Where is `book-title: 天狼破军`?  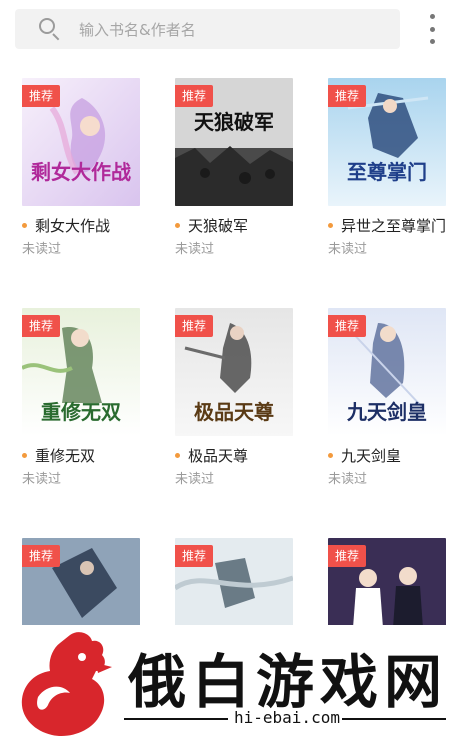
book-title: 天狼破军 is located at coordinates (218, 225).